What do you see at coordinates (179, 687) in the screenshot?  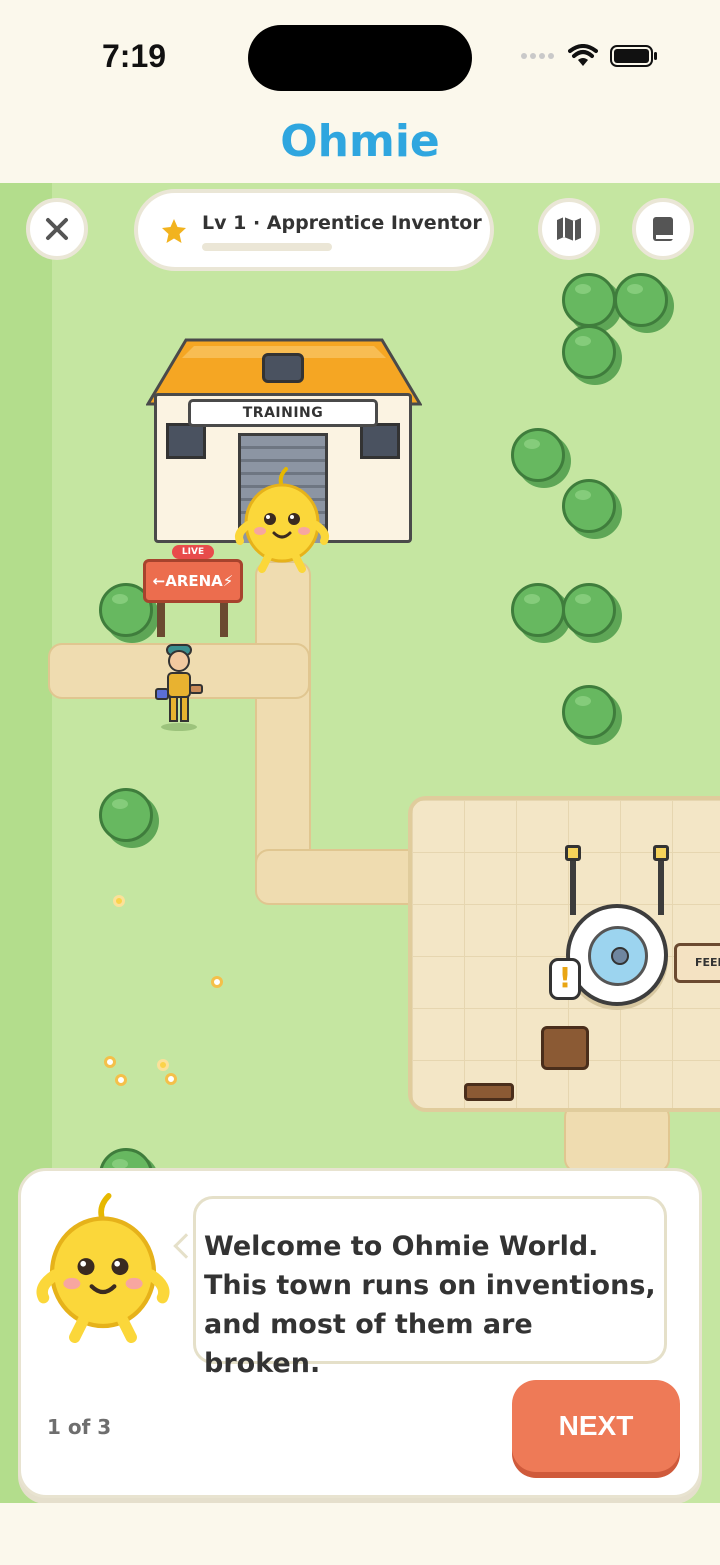 I see `worker-npc` at bounding box center [179, 687].